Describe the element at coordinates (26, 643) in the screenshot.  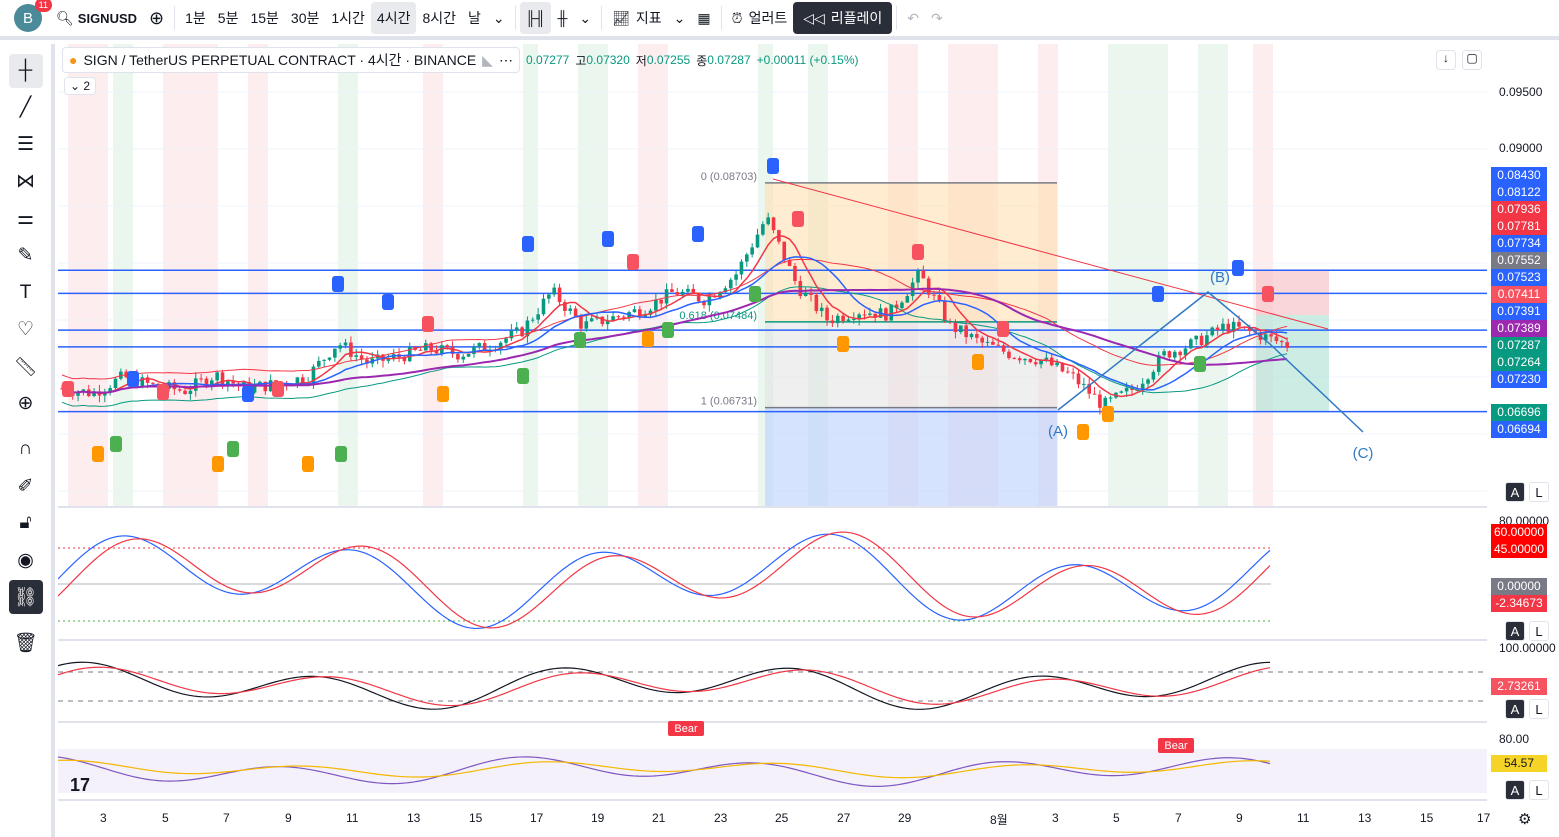
I see `delete-tool: 🗑︎` at that location.